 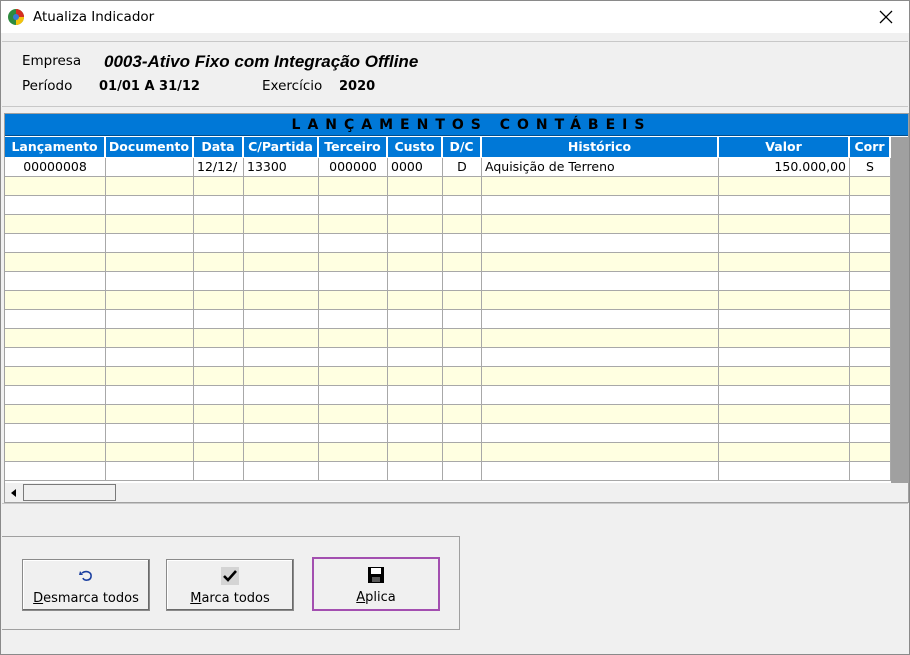 What do you see at coordinates (14, 493) in the screenshot?
I see `scroll-left-arrow-icon` at bounding box center [14, 493].